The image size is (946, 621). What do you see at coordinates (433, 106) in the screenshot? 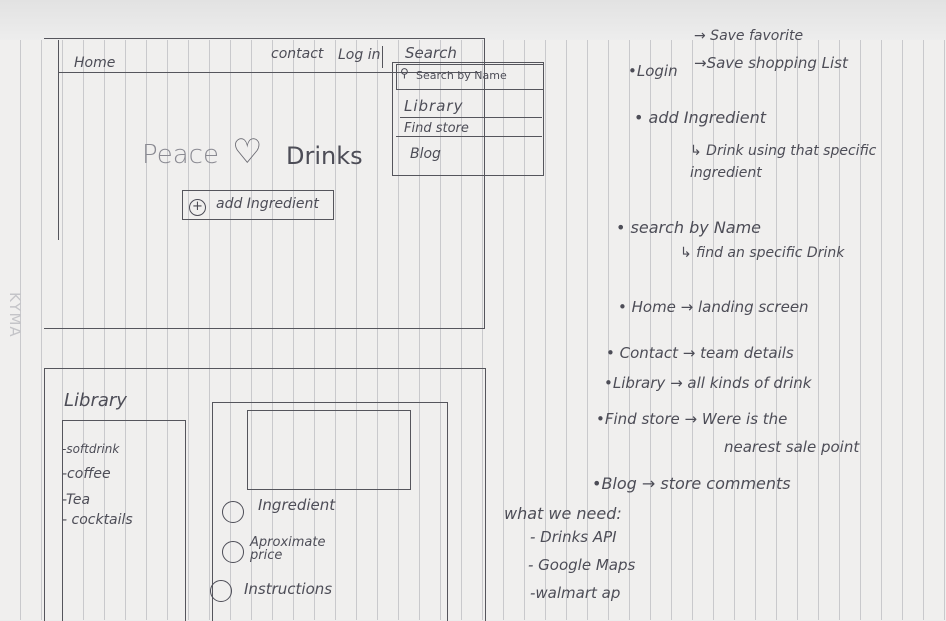
I see `dropdown-item-library: Library` at bounding box center [433, 106].